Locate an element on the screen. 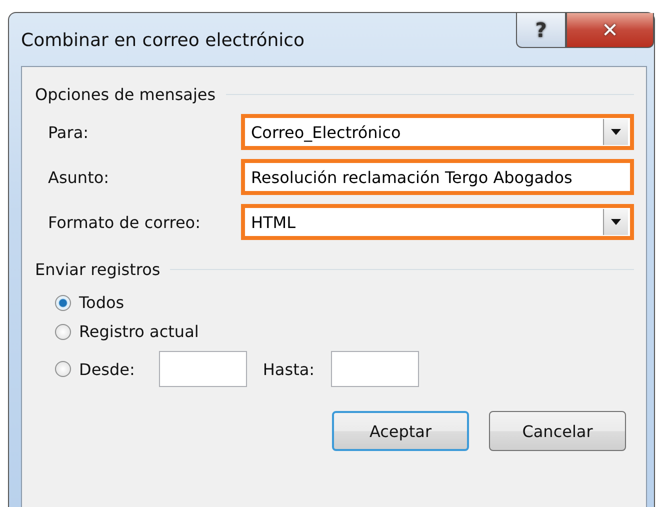 Image resolution: width=662 pixels, height=507 pixels. input-field: Resolución reclamación Tergo Abogados is located at coordinates (437, 177).